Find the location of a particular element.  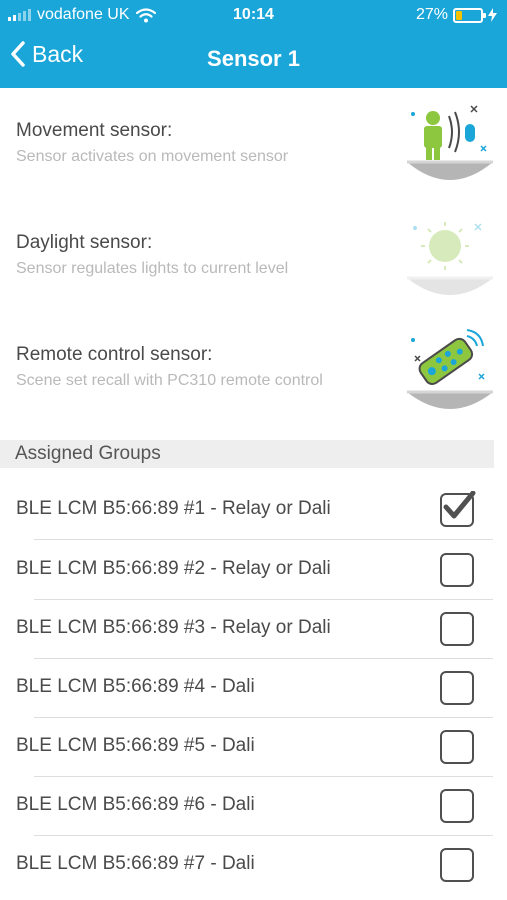

sensor-description: Sensor activates on movement sensor is located at coordinates (152, 156).